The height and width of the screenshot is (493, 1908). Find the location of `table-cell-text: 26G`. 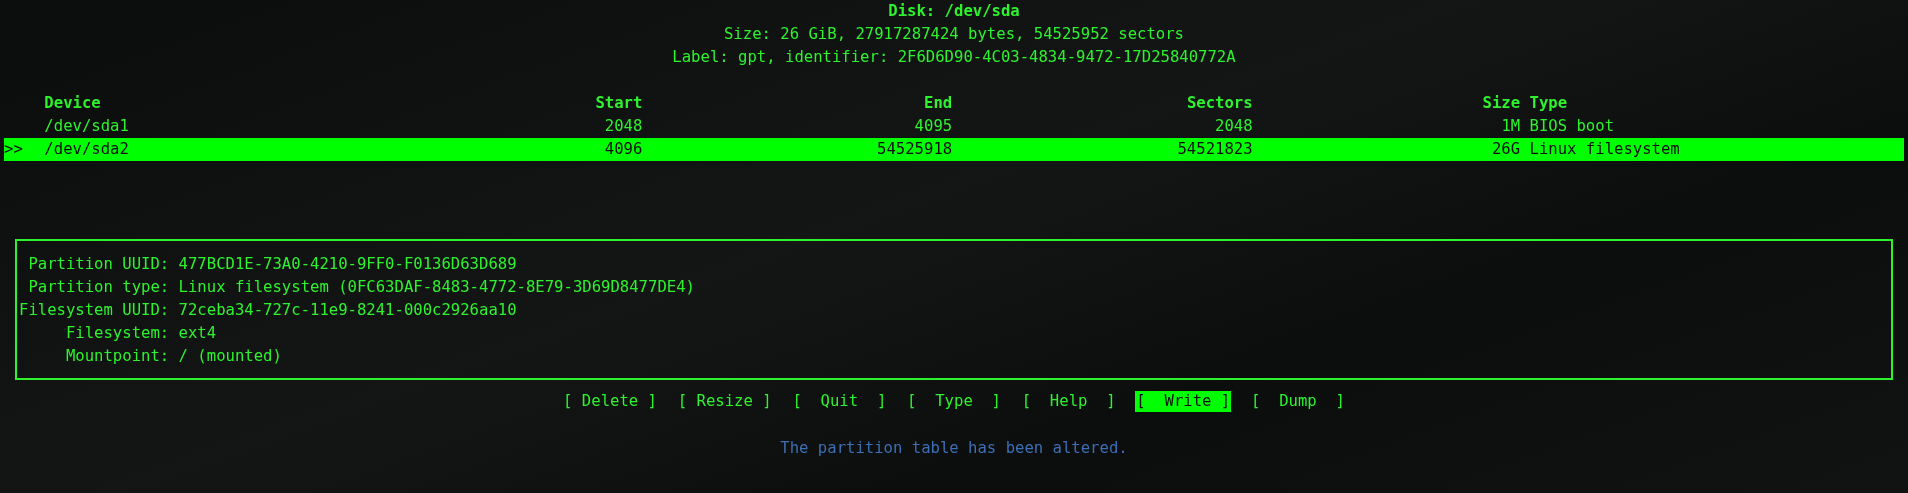

table-cell-text: 26G is located at coordinates (1506, 149).